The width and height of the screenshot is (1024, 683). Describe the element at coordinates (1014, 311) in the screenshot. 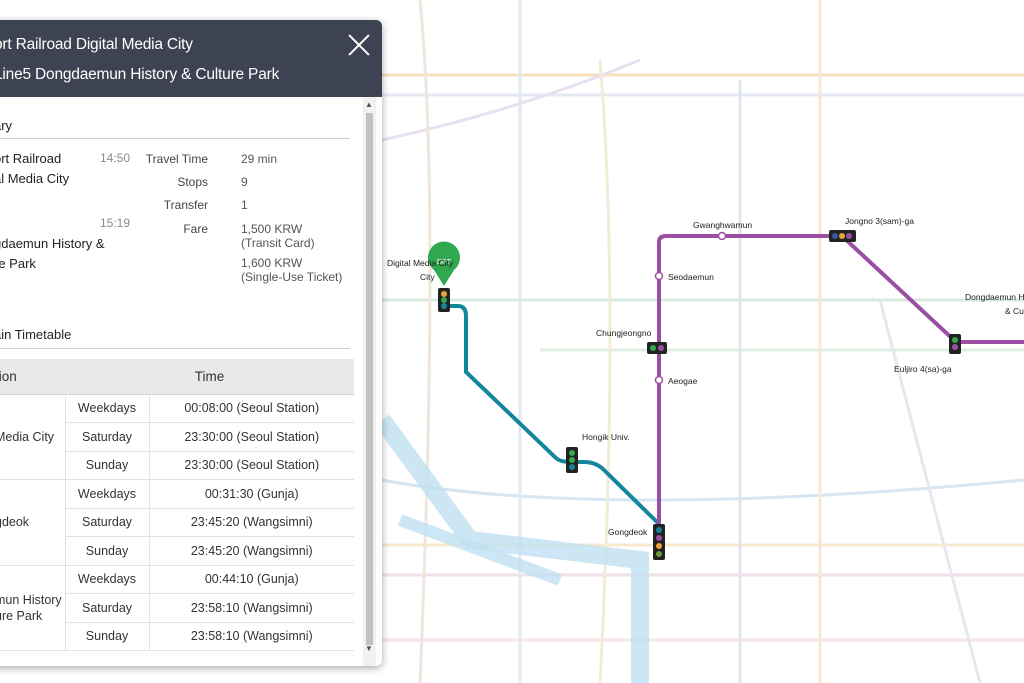

I see `label-dongdaemun-2: & Cu` at that location.